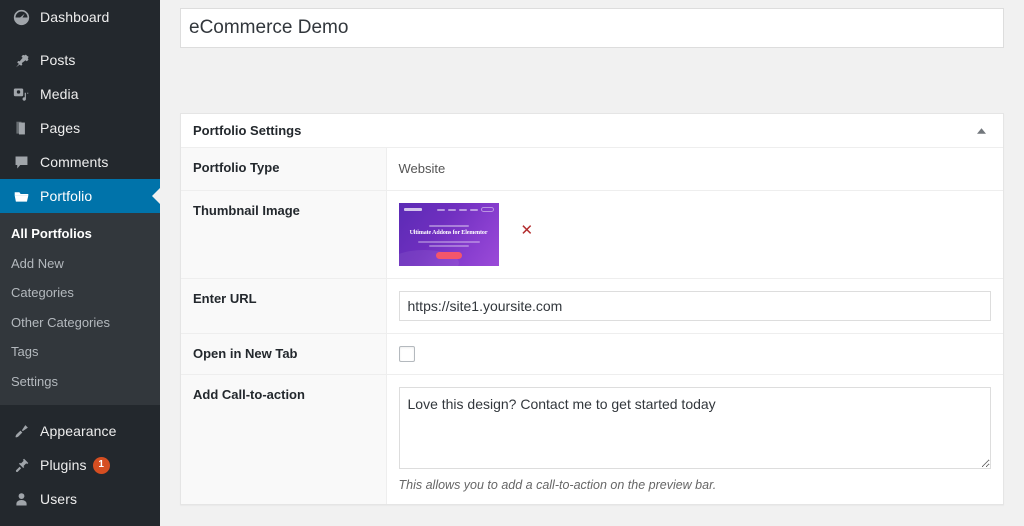 The image size is (1024, 526). I want to click on sidebar-item-dashboard: Dashboard, so click(80, 17).